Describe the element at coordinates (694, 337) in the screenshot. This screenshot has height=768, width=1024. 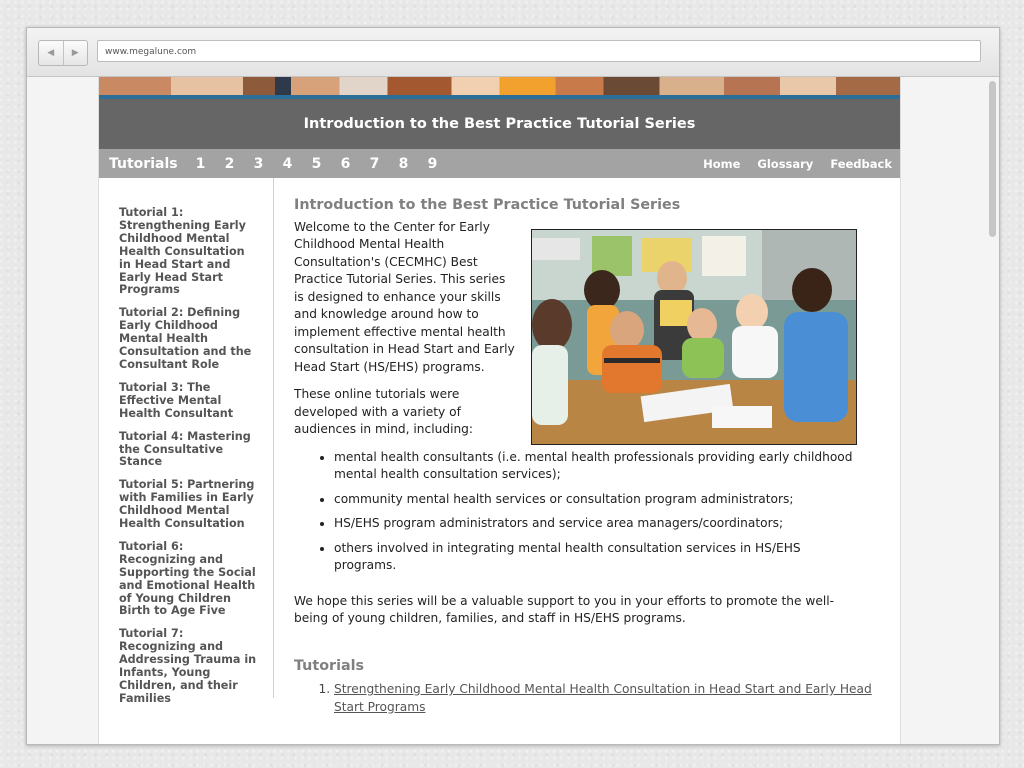
I see `classroom-photo` at that location.